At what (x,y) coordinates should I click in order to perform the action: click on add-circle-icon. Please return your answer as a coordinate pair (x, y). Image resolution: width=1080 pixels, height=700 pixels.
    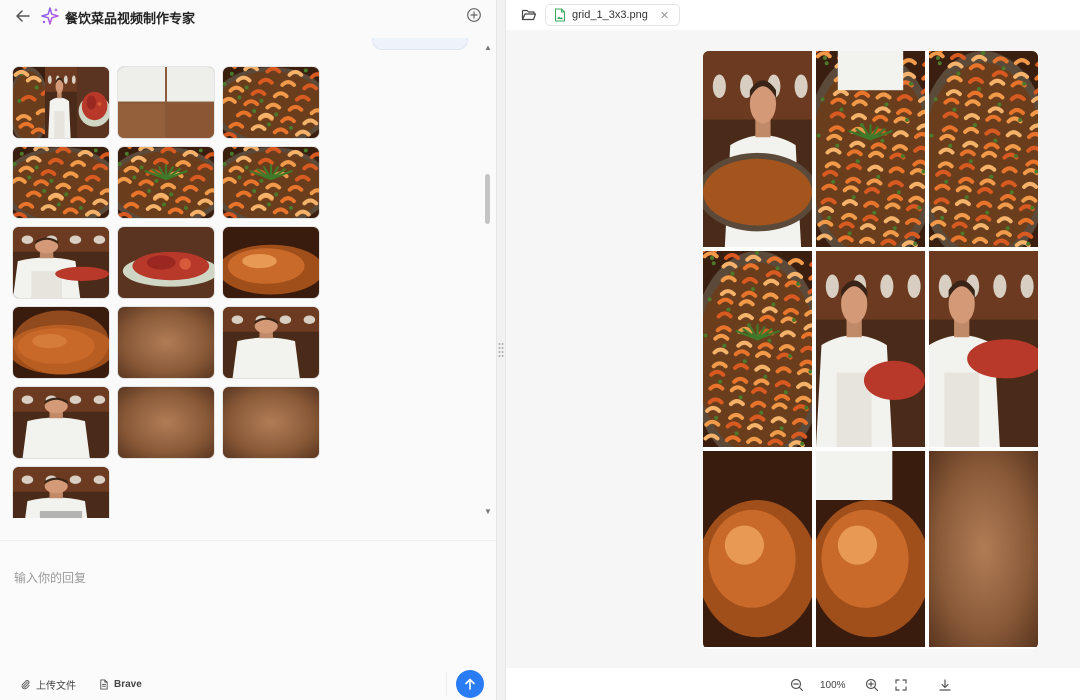
    Looking at the image, I should click on (474, 15).